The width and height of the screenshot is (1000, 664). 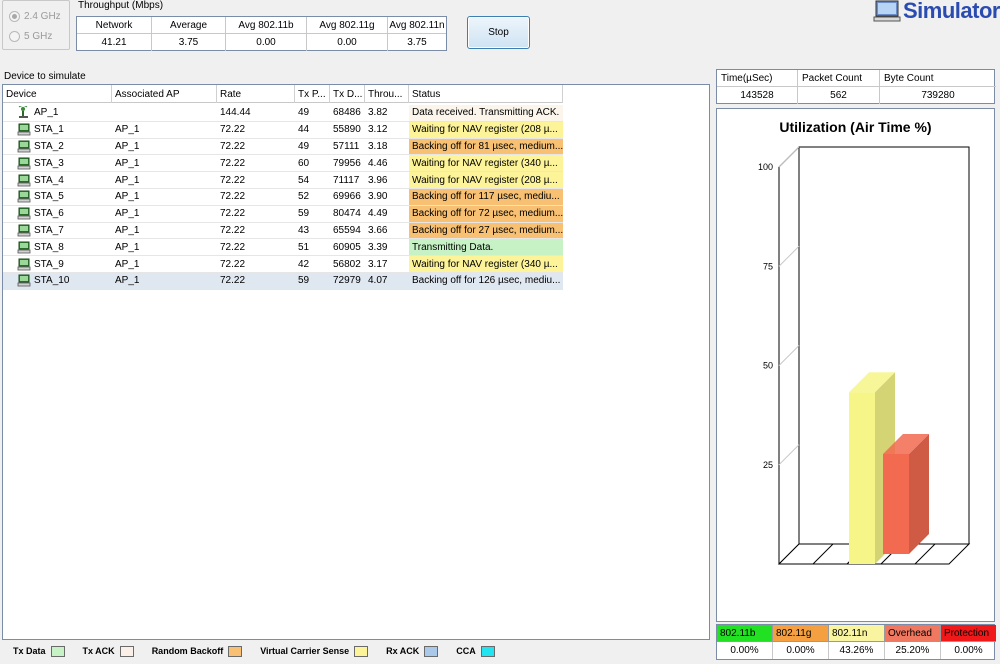 What do you see at coordinates (57, 113) in the screenshot?
I see `device-cell: AP_1` at bounding box center [57, 113].